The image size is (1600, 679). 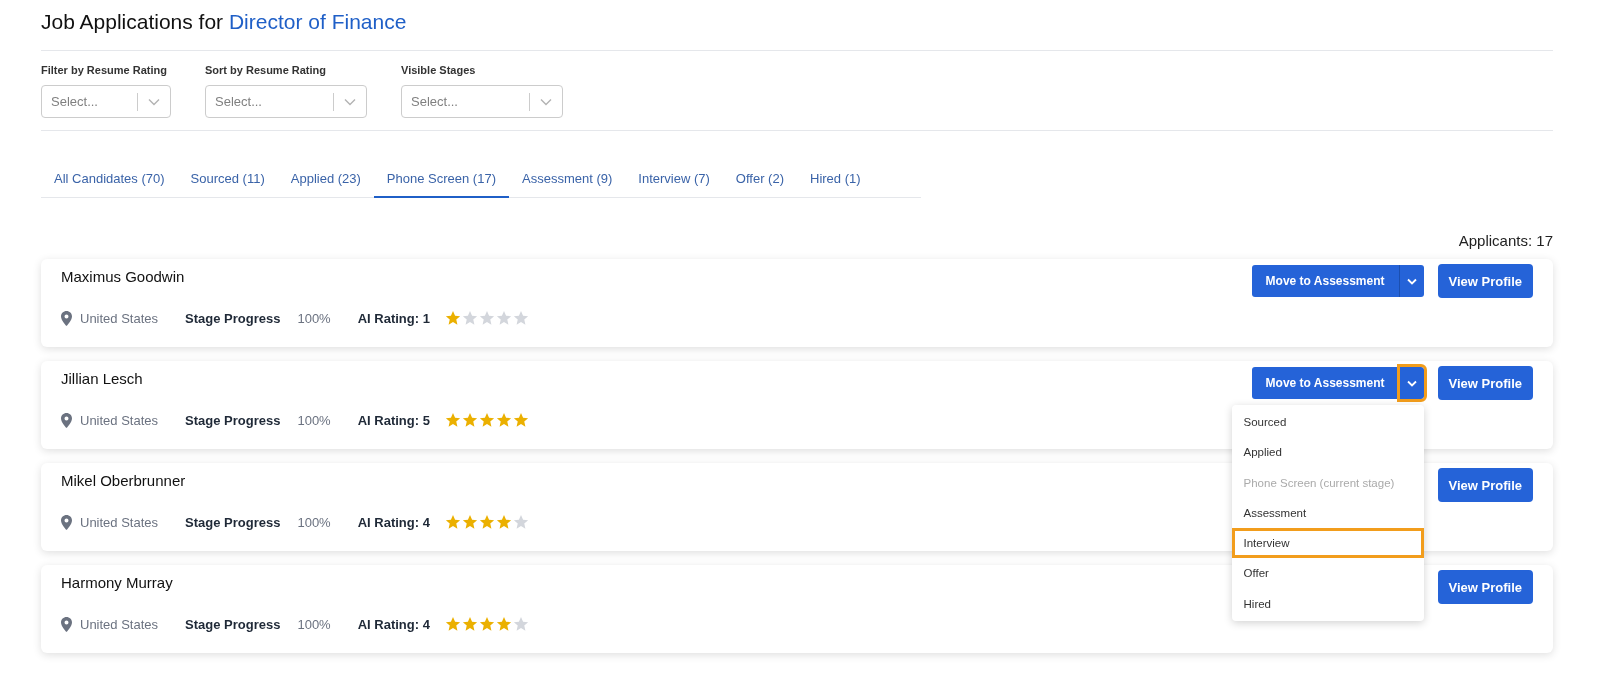 I want to click on rating-label: AI Rating: 1, so click(x=393, y=318).